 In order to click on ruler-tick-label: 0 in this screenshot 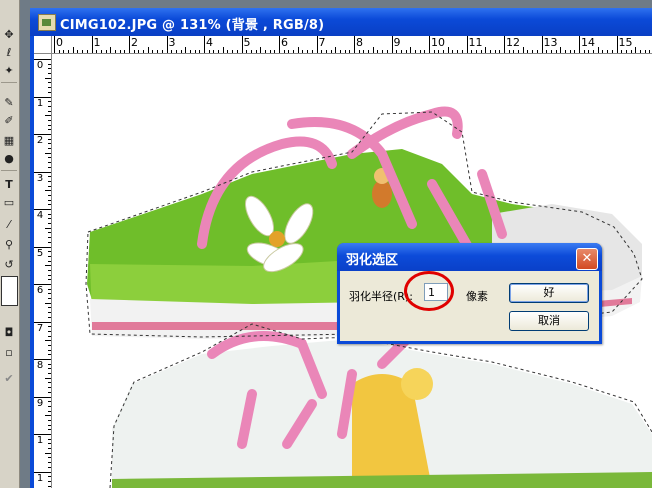, I will do `click(40, 65)`.